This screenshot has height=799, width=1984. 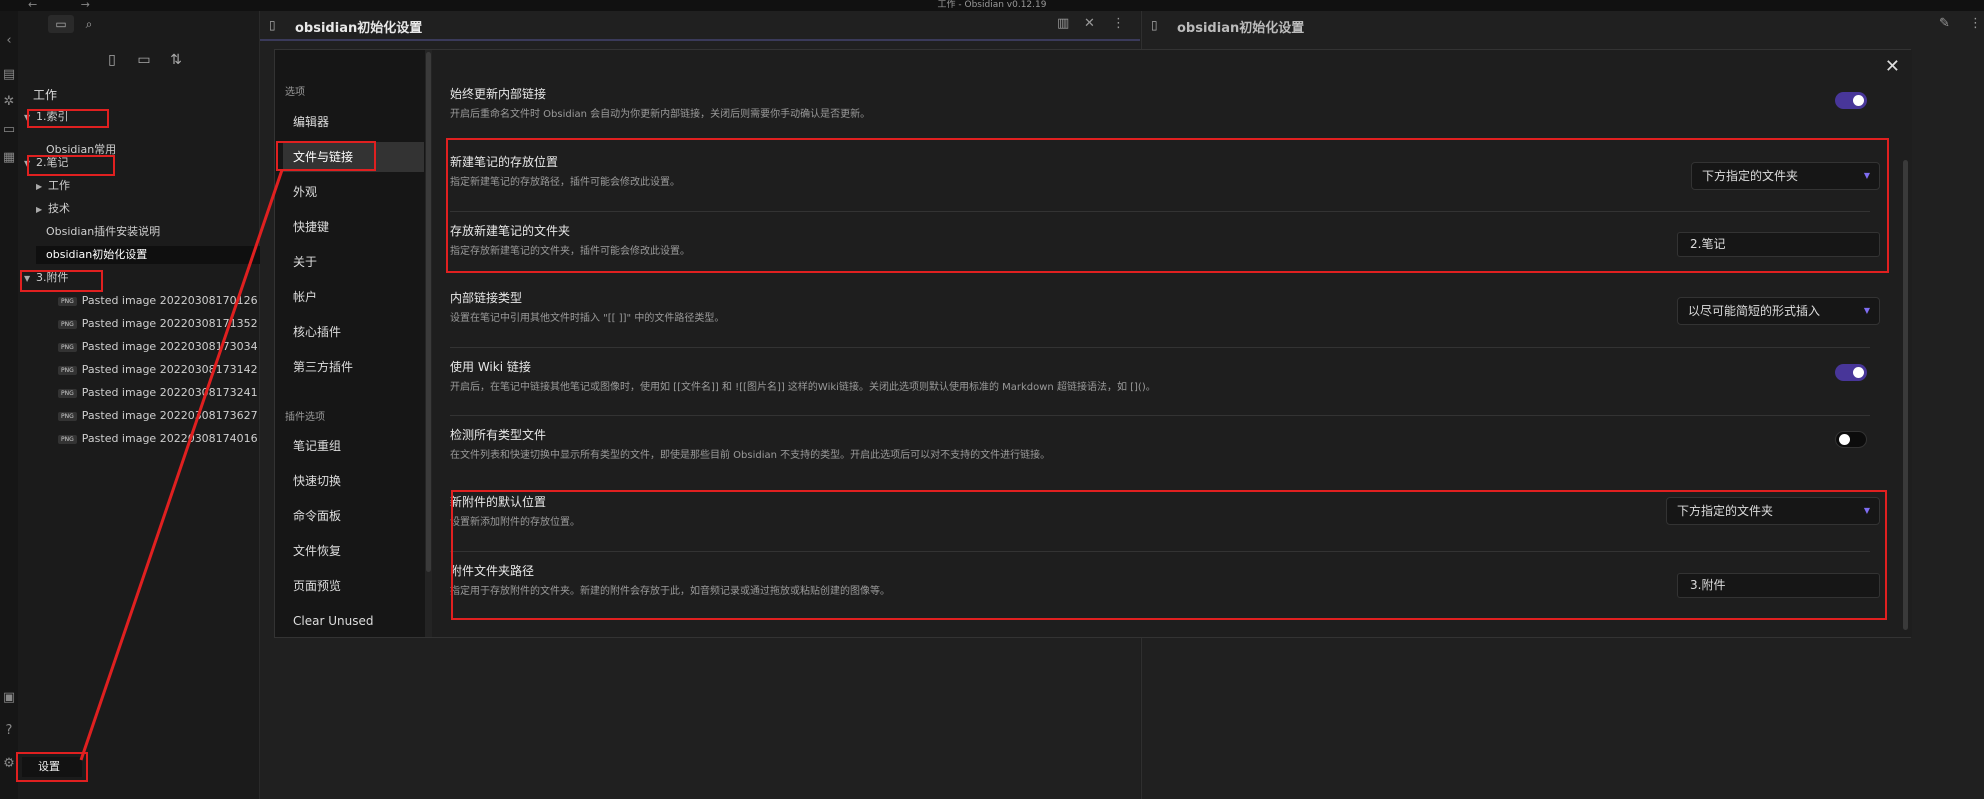 What do you see at coordinates (498, 502) in the screenshot?
I see `setting-name: 新附件的默认位置` at bounding box center [498, 502].